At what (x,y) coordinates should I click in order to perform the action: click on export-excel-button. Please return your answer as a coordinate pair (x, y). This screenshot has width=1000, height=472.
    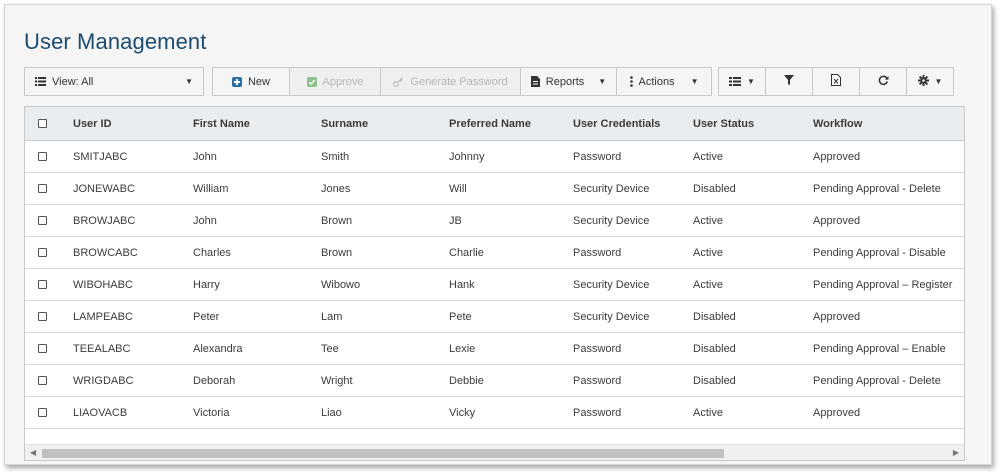
    Looking at the image, I should click on (836, 81).